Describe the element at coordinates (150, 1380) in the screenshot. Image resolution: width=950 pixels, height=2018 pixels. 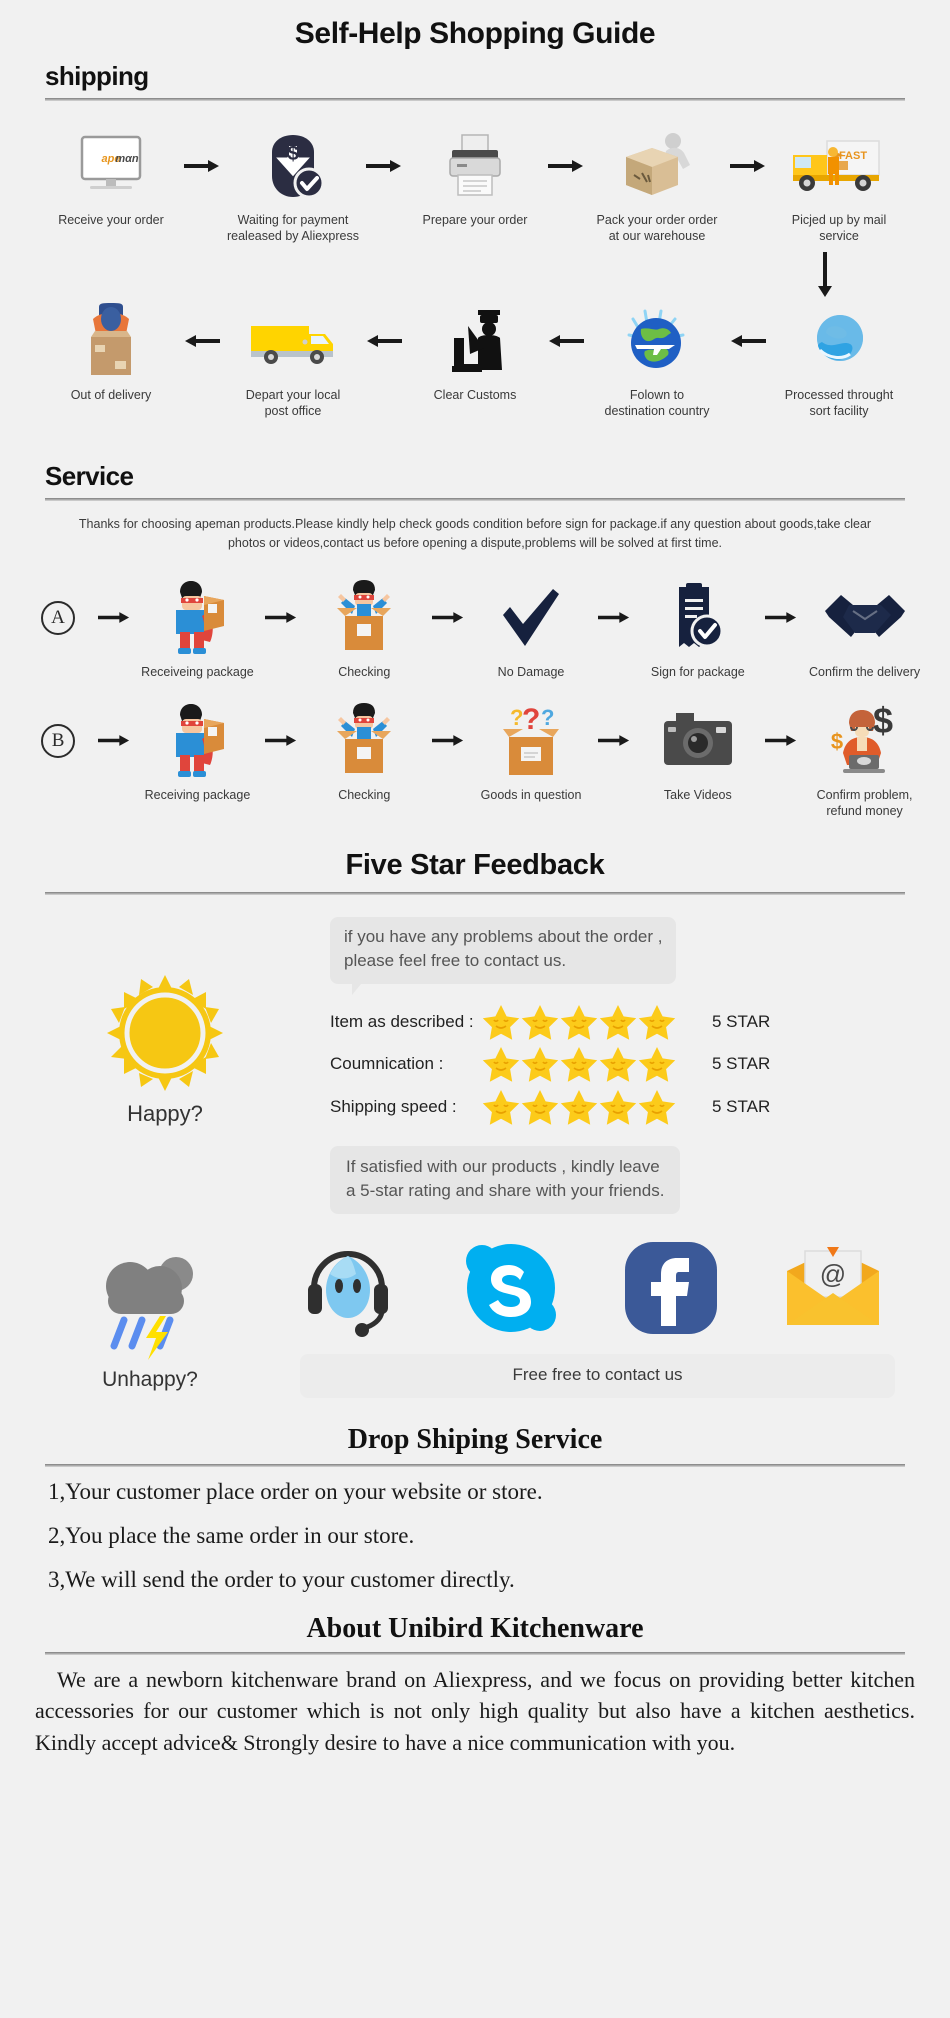
I see `unhappy-label: Unhappy?` at that location.